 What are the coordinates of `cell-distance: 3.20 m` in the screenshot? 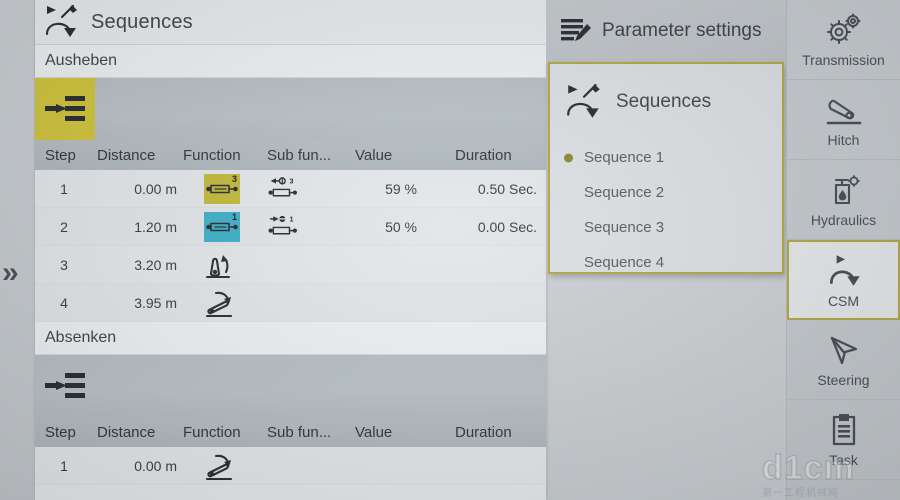 It's located at (155, 264).